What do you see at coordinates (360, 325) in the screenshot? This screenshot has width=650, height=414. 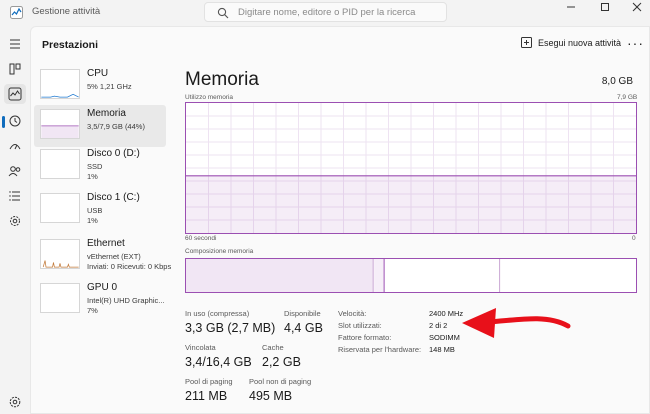 I see `slots-label: Slot utilizzati:` at bounding box center [360, 325].